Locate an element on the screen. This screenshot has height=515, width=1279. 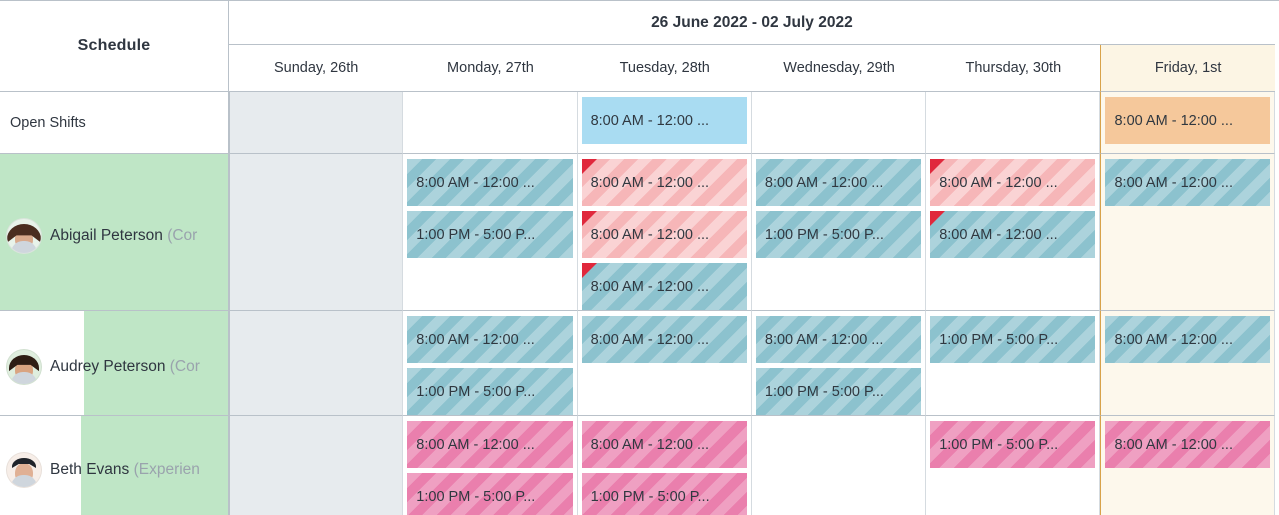
date-range-title: 26 June 2022 - 02 July 2022 is located at coordinates (752, 23).